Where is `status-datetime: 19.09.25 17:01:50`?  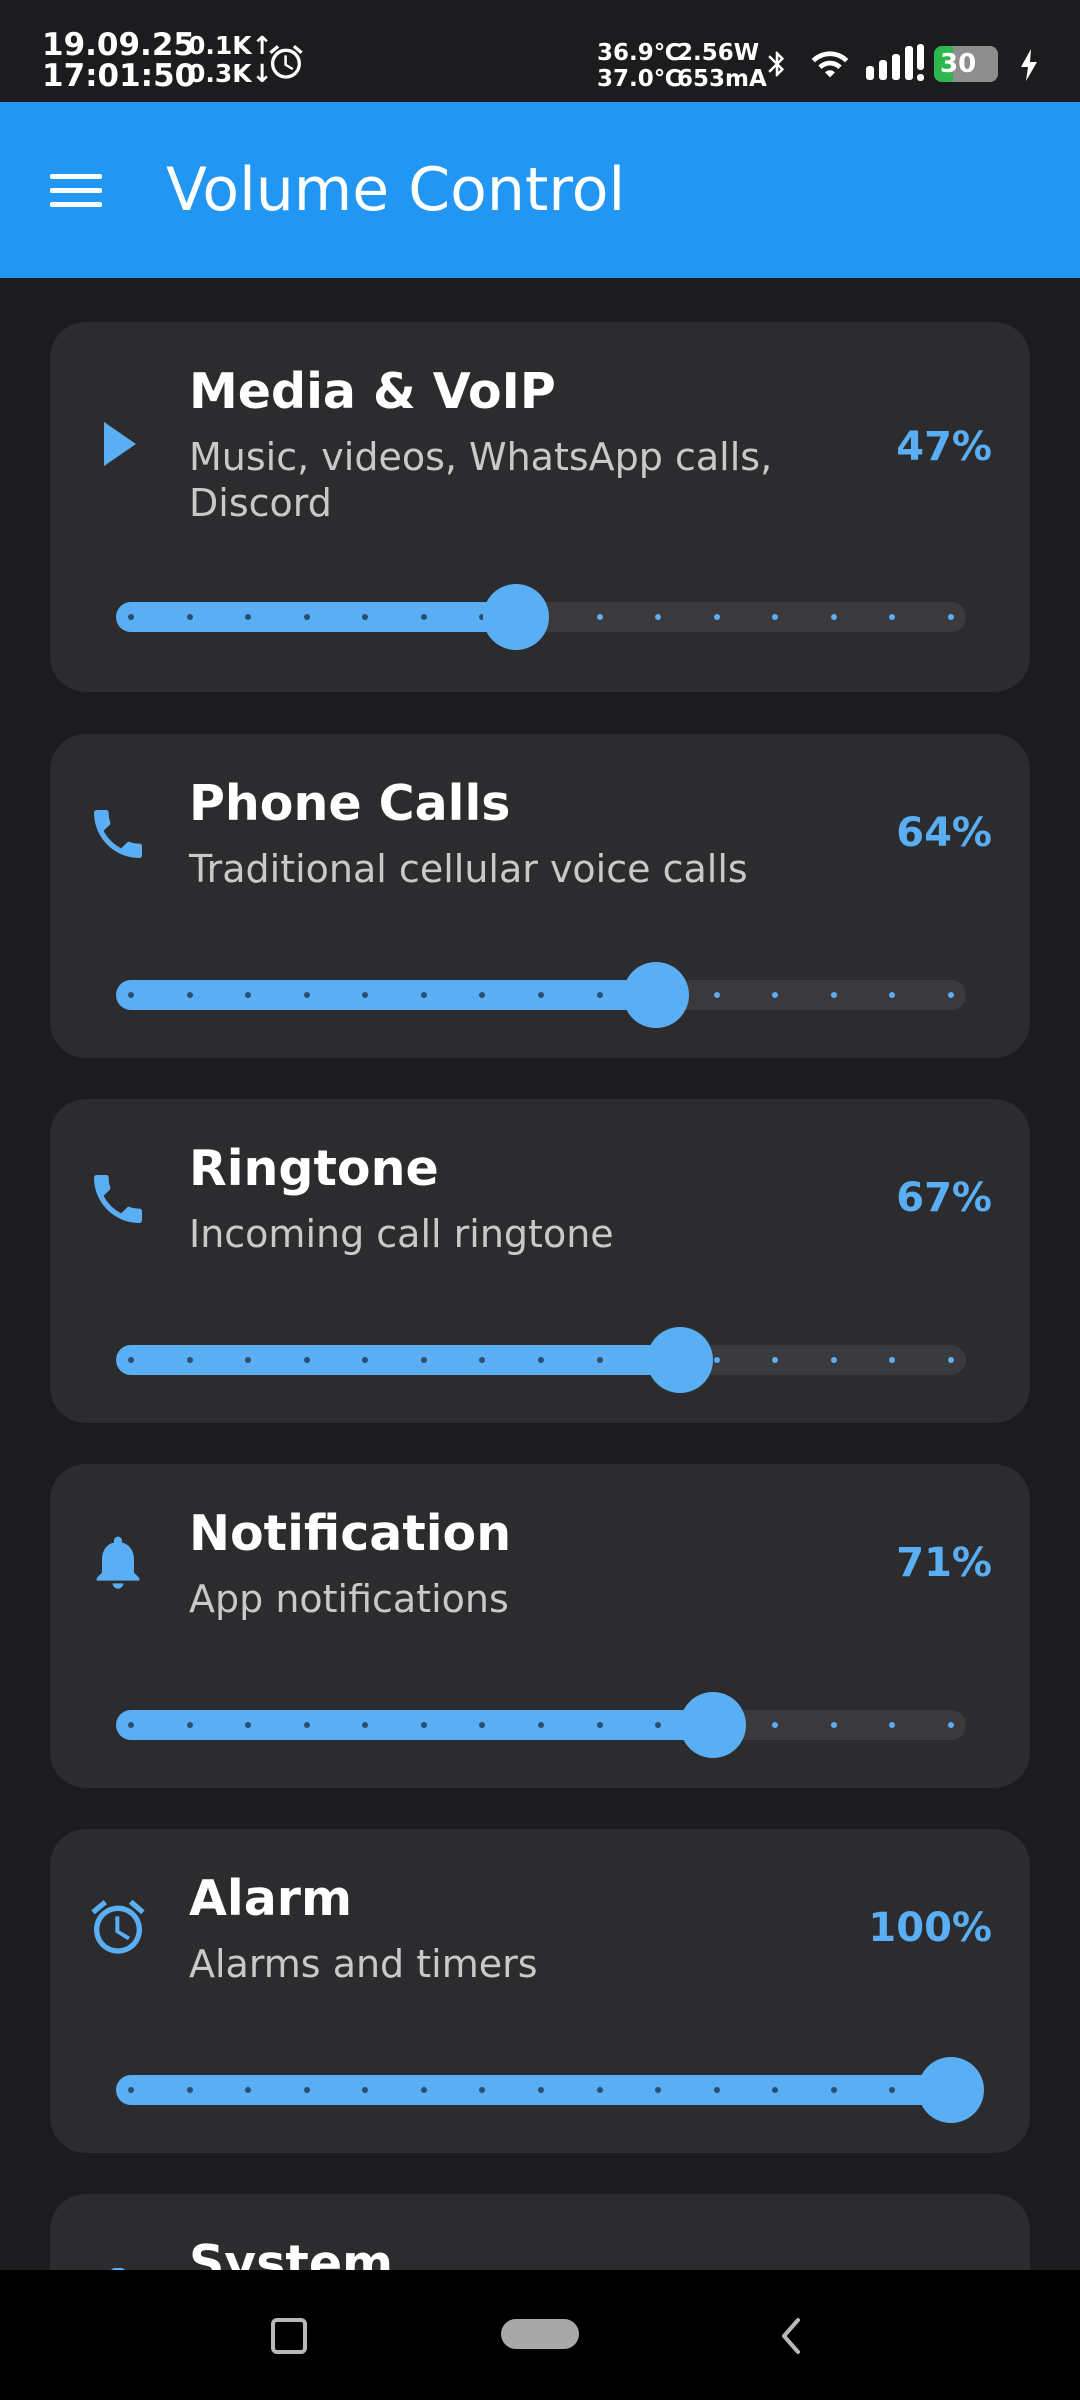 status-datetime: 19.09.25 17:01:50 is located at coordinates (119, 61).